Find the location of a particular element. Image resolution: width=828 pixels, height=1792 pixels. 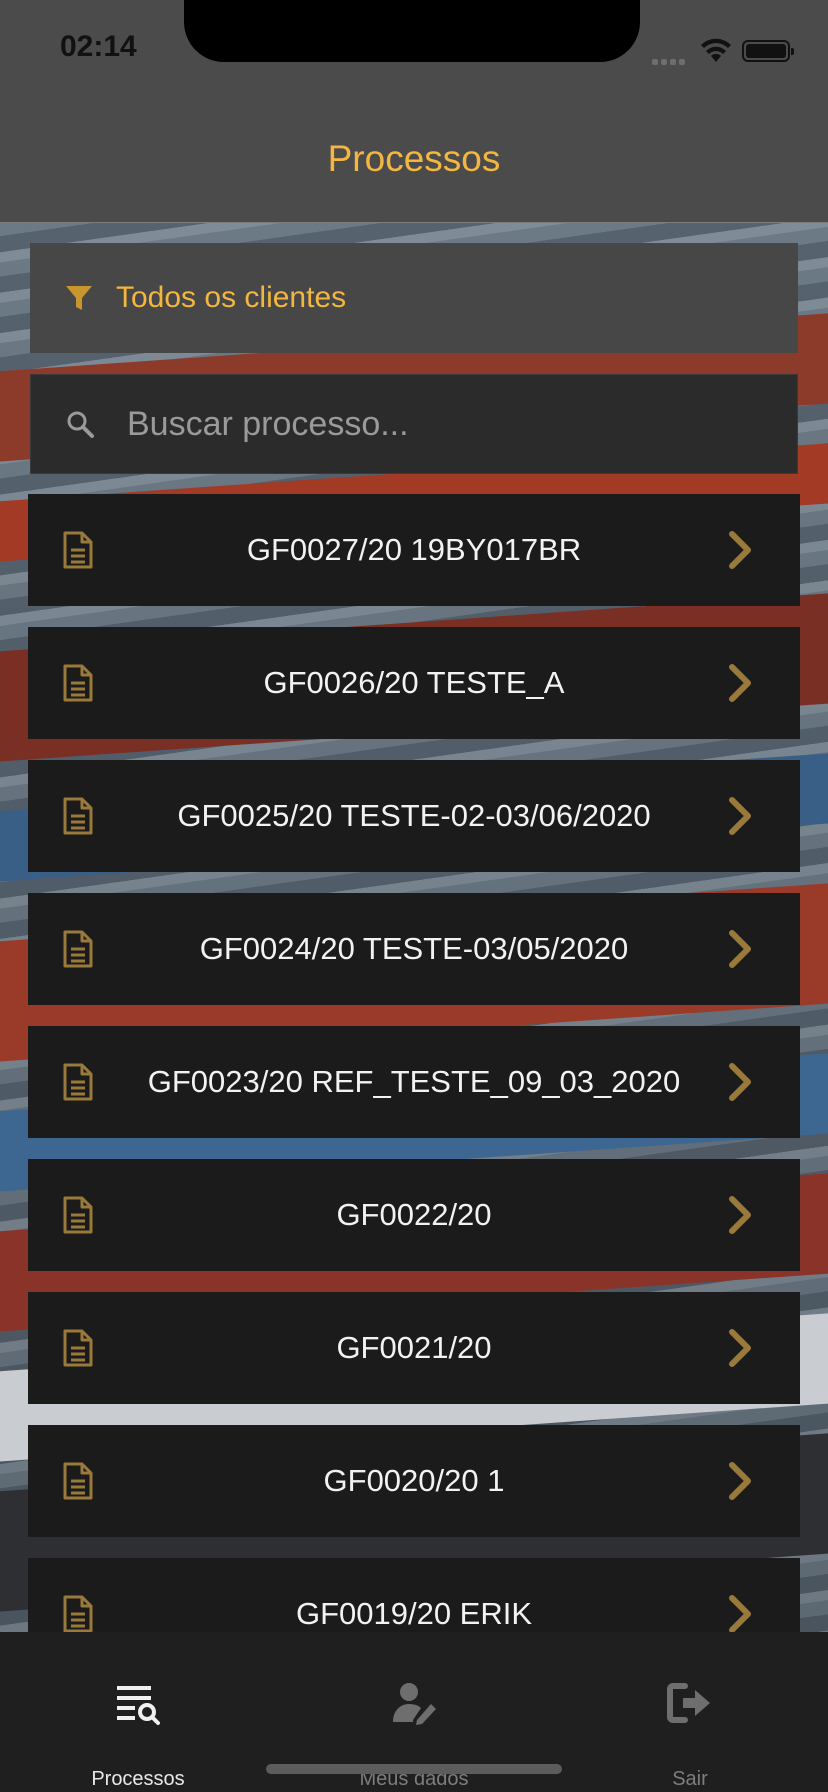

process-row: GF0024/20 TESTE-03/05/2020 is located at coordinates (414, 949).